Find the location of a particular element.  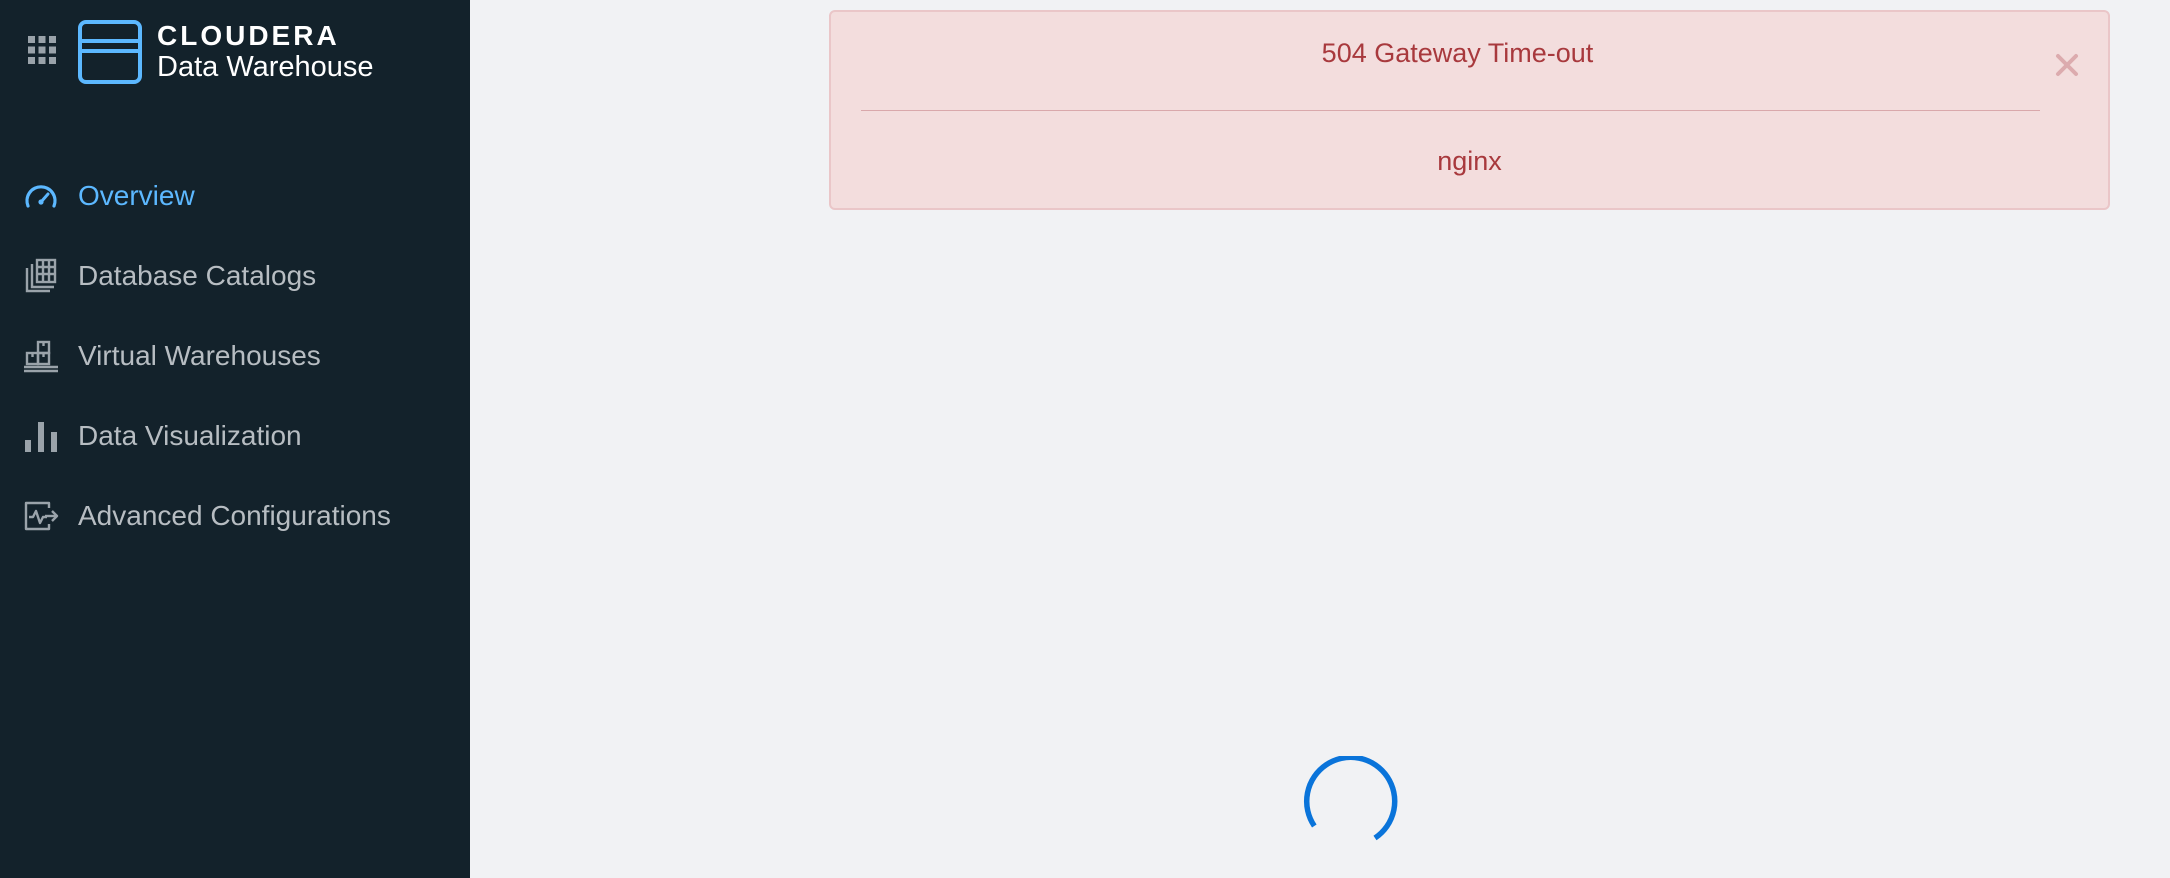

error-alert: 504 Gateway Time-out nginx is located at coordinates (1469, 110).